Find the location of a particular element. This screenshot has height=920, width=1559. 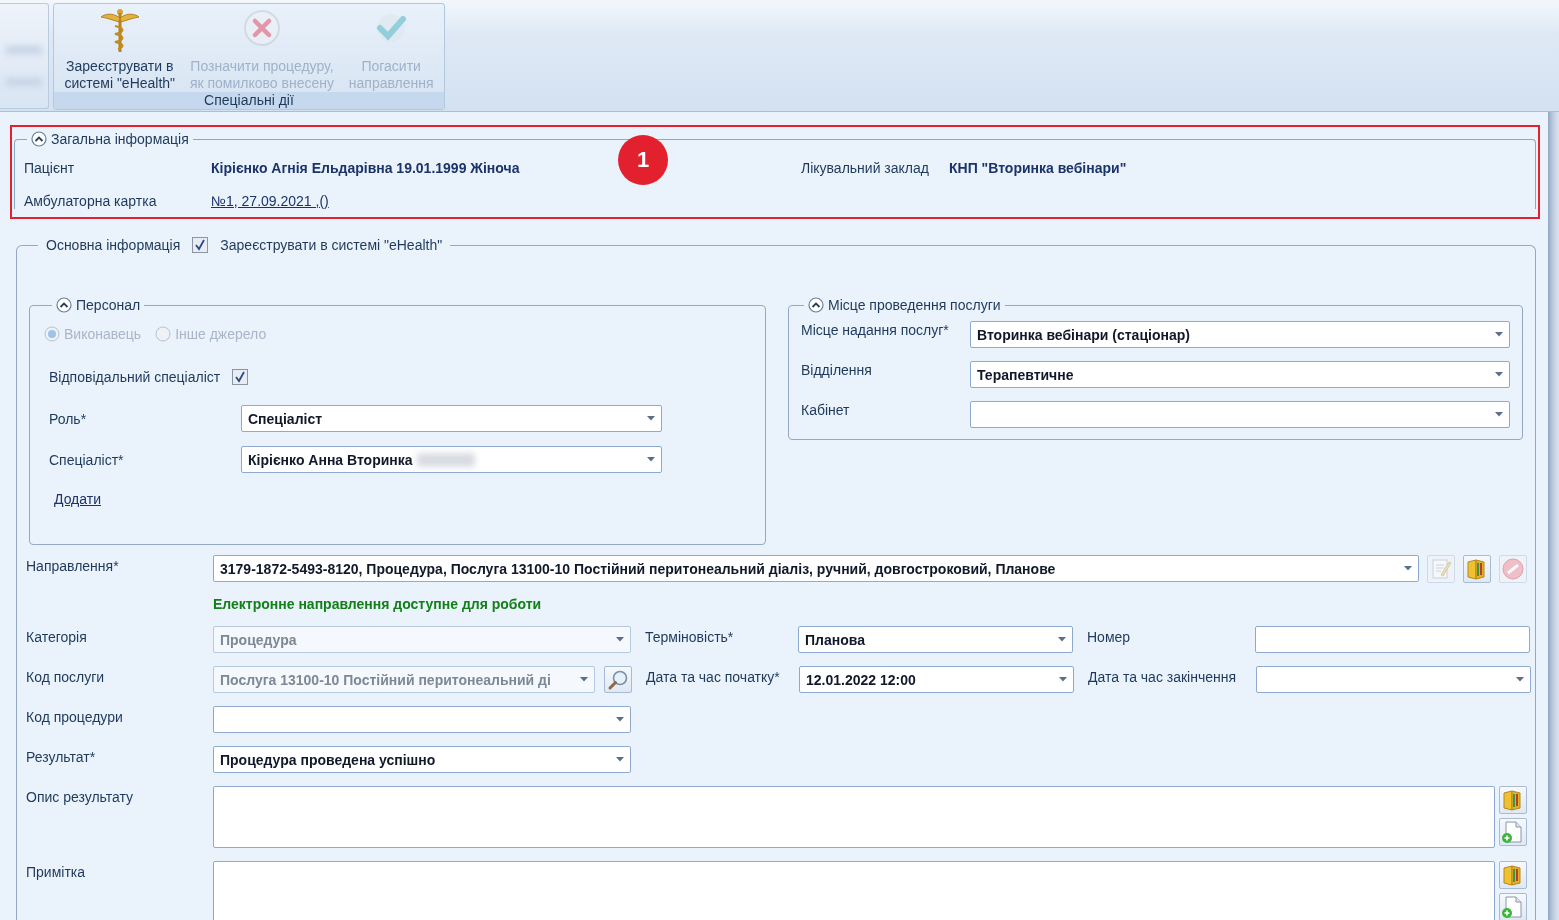

field-label: Терміновість* is located at coordinates (690, 636).